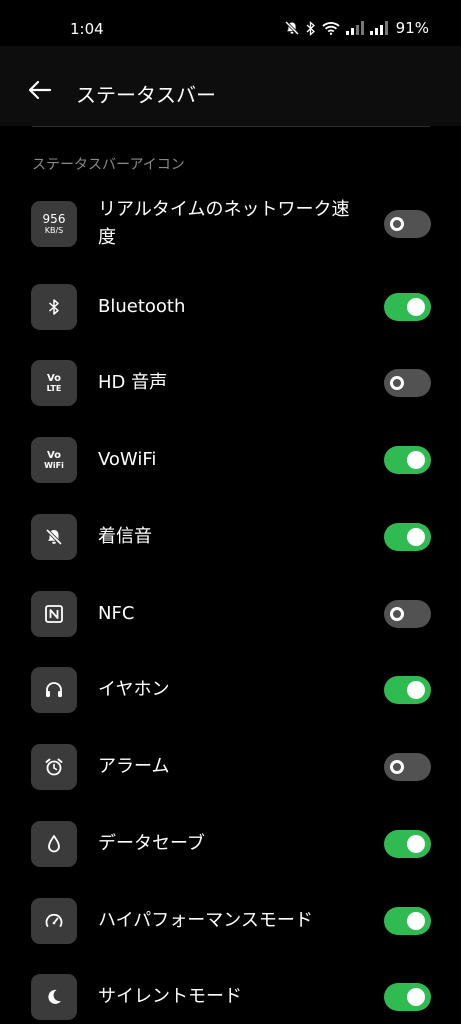  I want to click on headphones-icon, so click(54, 690).